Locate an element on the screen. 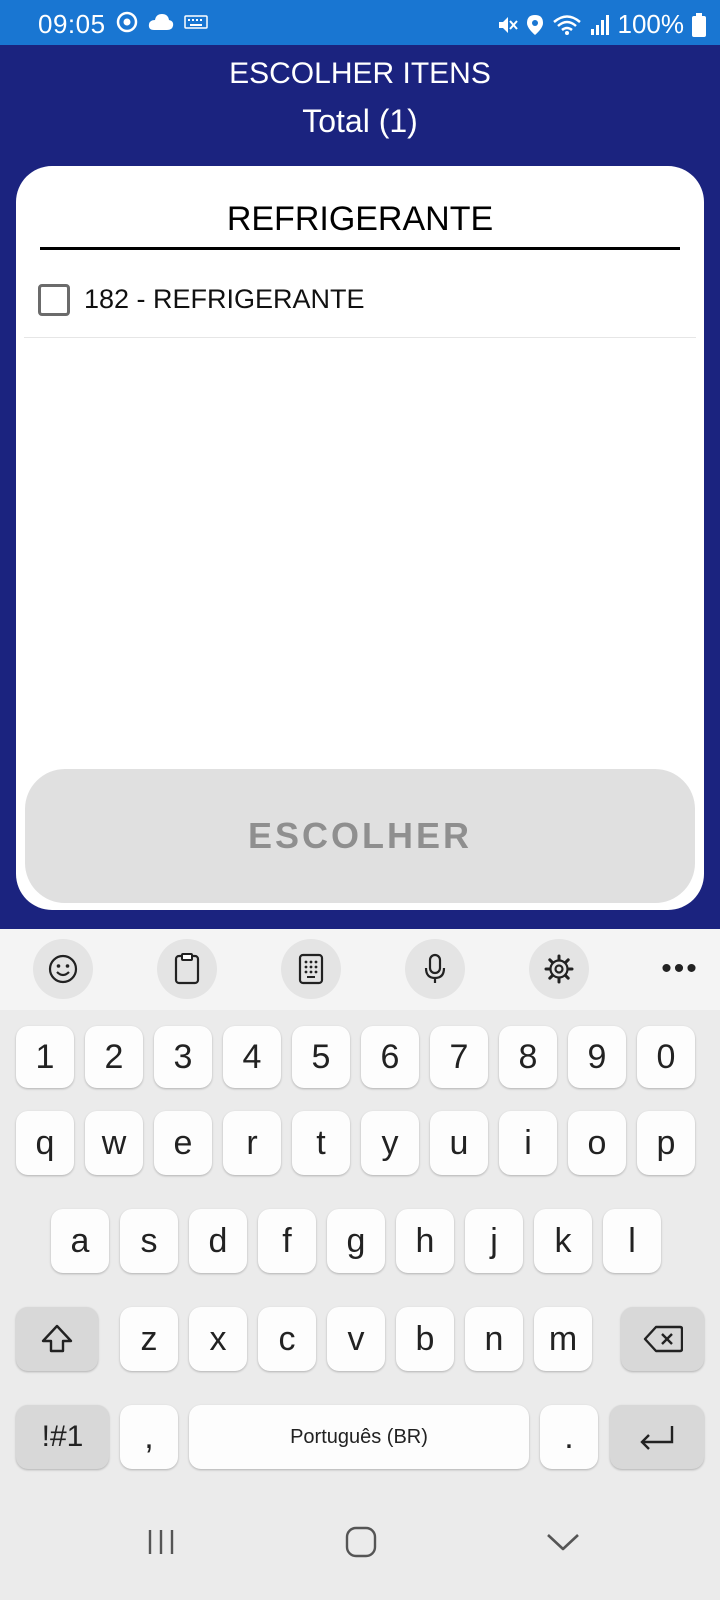  key-8: 8 is located at coordinates (528, 1057).